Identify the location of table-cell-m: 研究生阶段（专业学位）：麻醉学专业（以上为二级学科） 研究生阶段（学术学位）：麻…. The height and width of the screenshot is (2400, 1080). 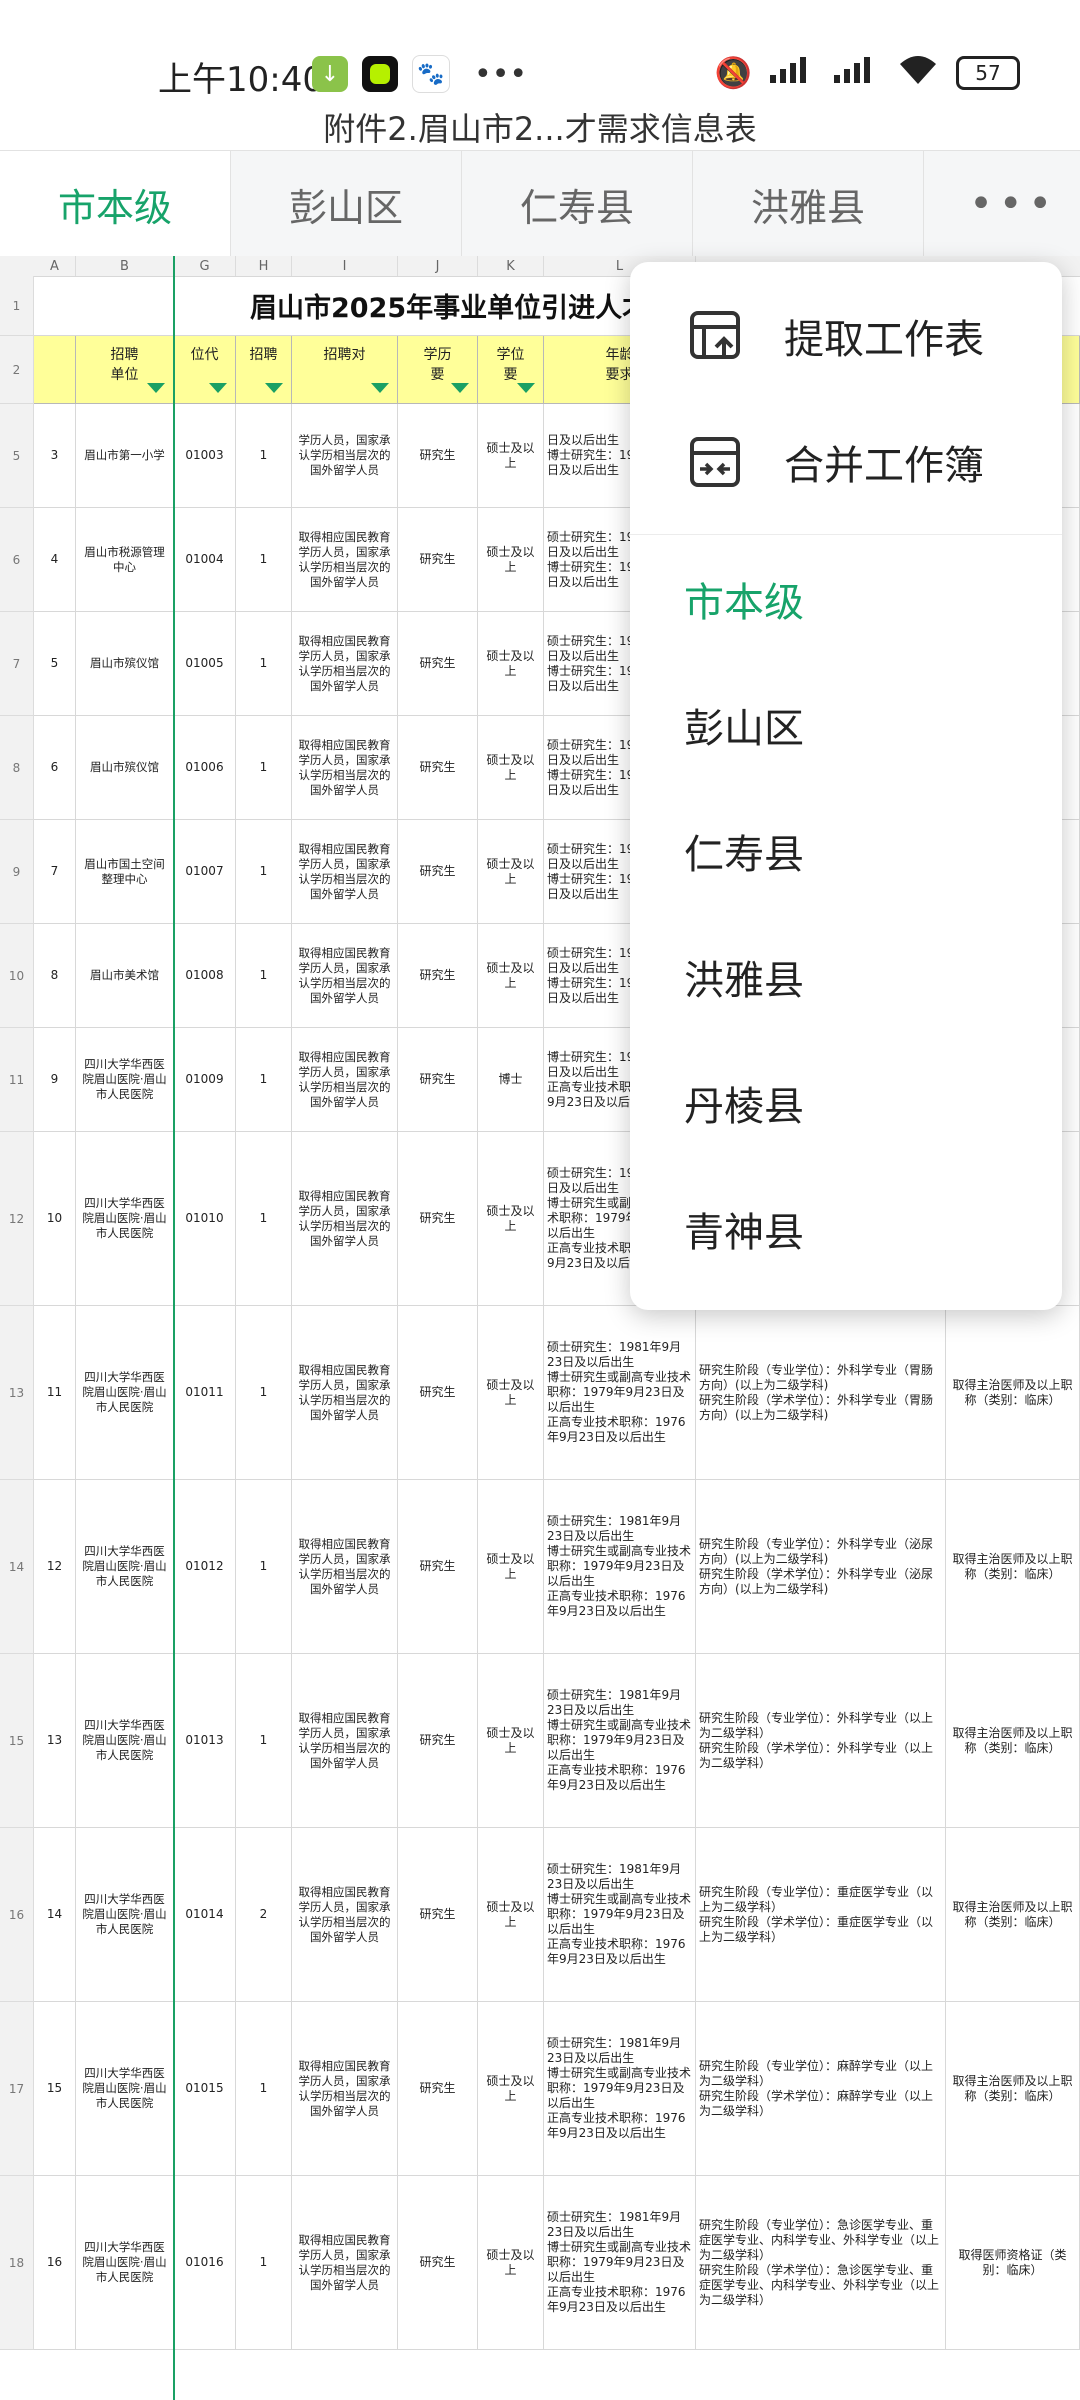
(821, 2089).